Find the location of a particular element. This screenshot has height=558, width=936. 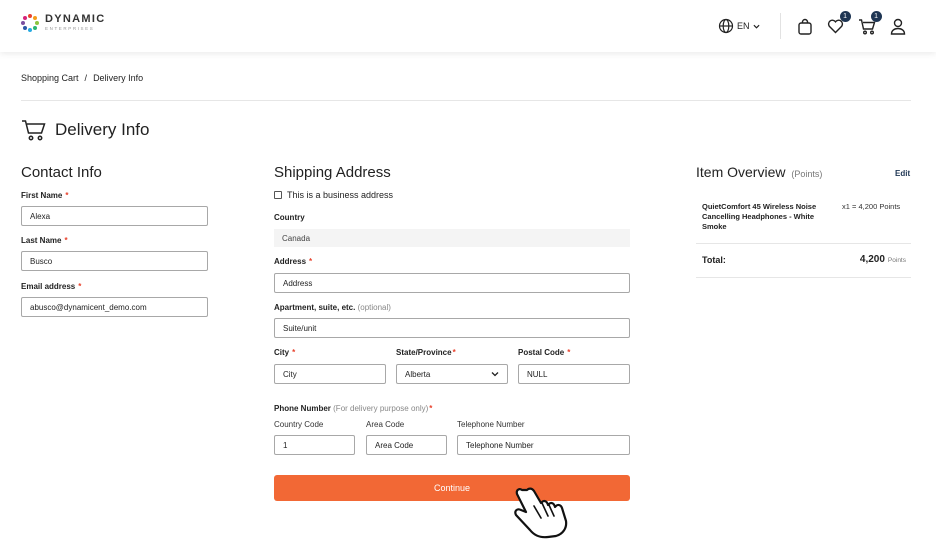

logo-mark-icon is located at coordinates (30, 23).